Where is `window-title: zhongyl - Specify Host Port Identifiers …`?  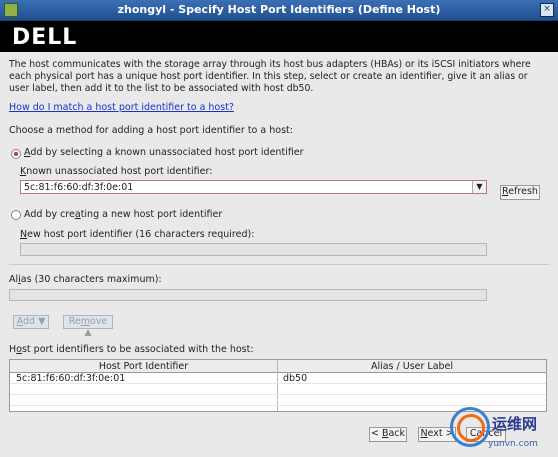
window-title: zhongyl - Specify Host Port Identifiers … is located at coordinates (279, 9).